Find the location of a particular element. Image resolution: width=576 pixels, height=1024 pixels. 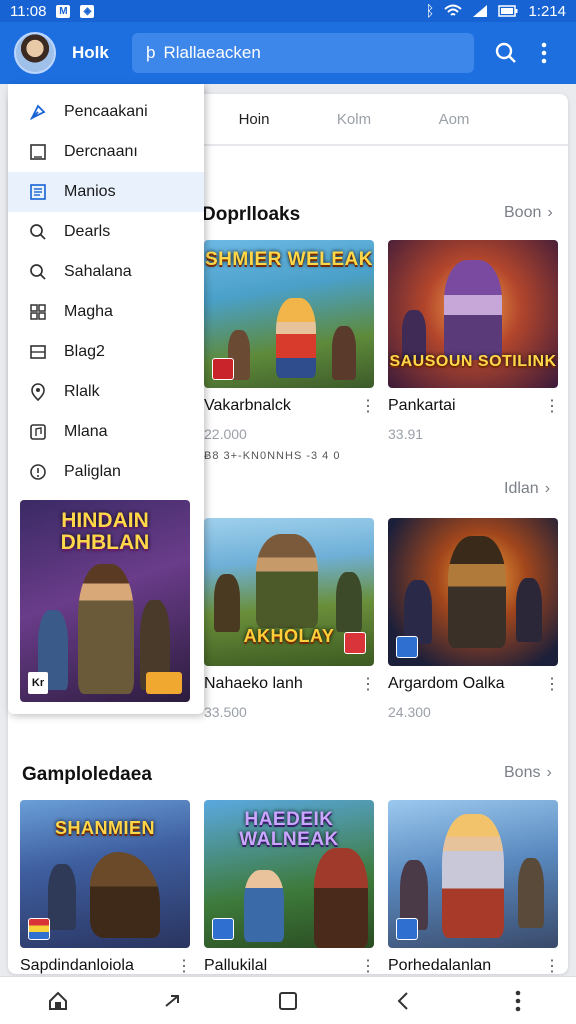

drawer-item-label: Mlana is located at coordinates (86, 431).